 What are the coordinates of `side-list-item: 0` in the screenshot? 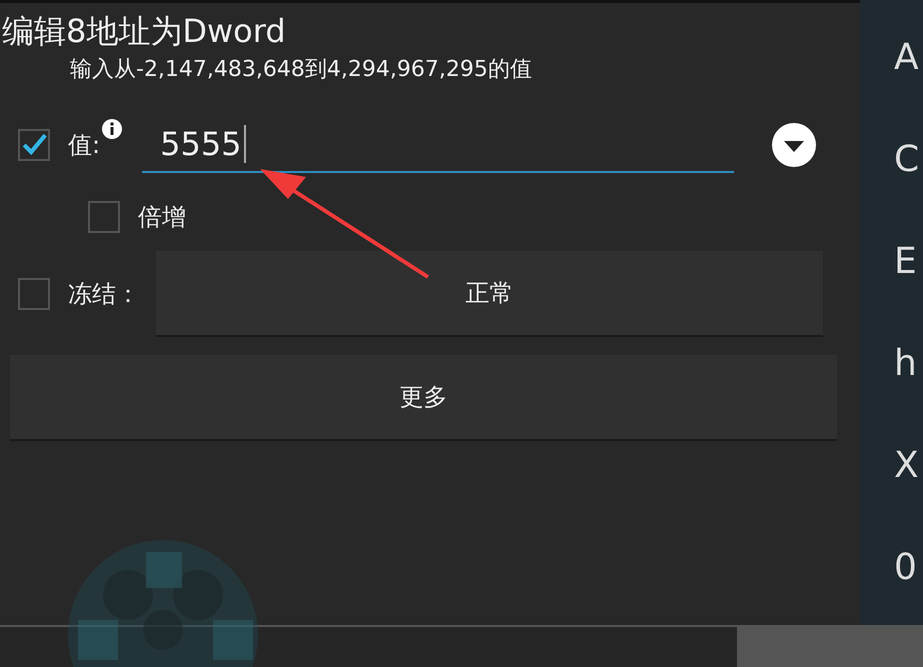 It's located at (891, 568).